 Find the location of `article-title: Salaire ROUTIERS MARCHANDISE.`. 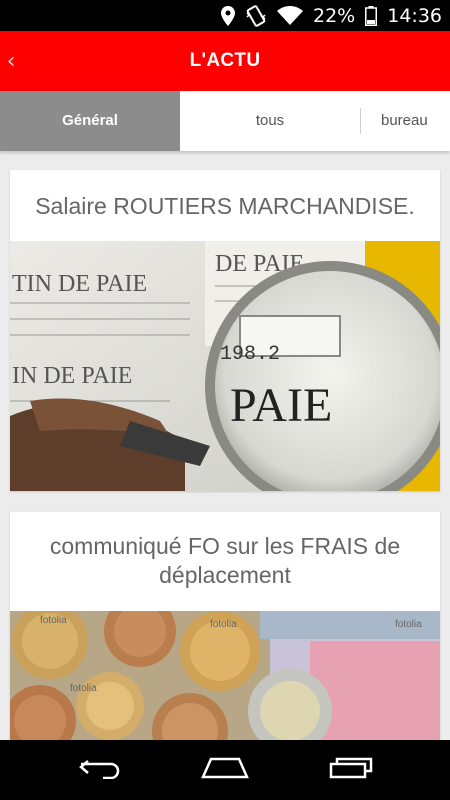

article-title: Salaire ROUTIERS MARCHANDISE. is located at coordinates (225, 195).